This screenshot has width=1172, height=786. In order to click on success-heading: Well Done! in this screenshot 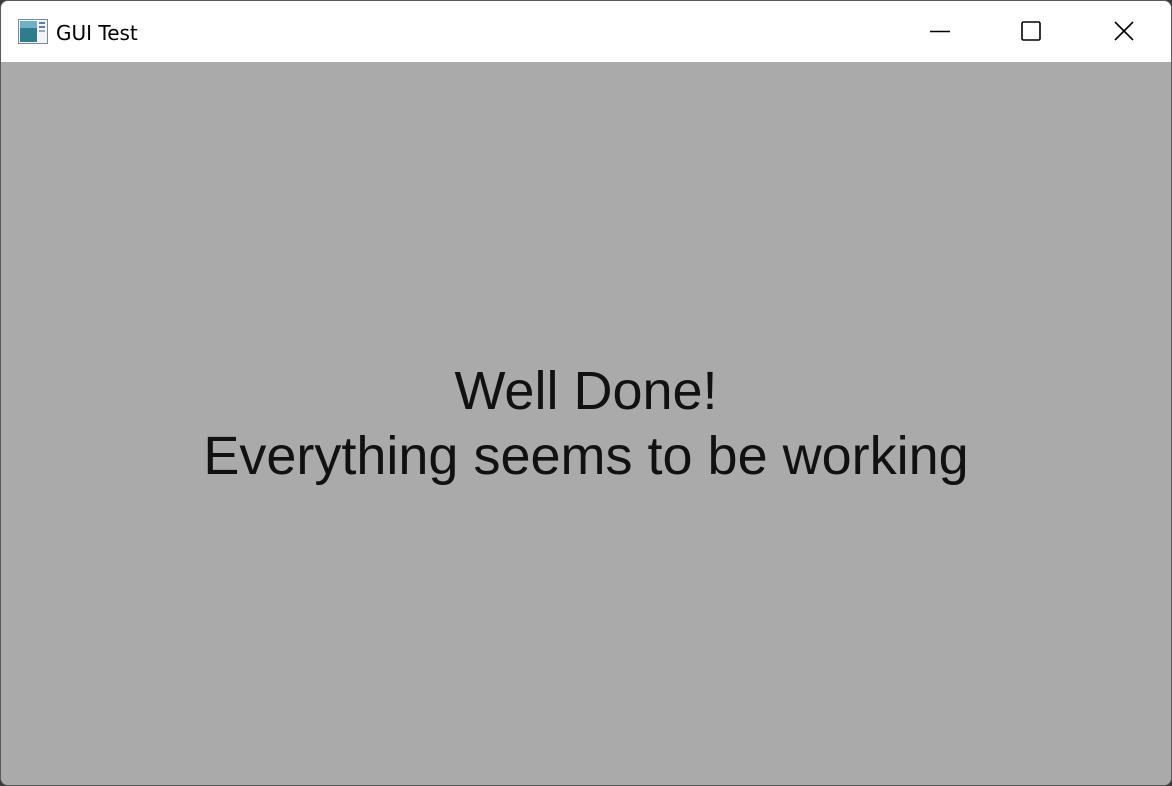, I will do `click(586, 391)`.